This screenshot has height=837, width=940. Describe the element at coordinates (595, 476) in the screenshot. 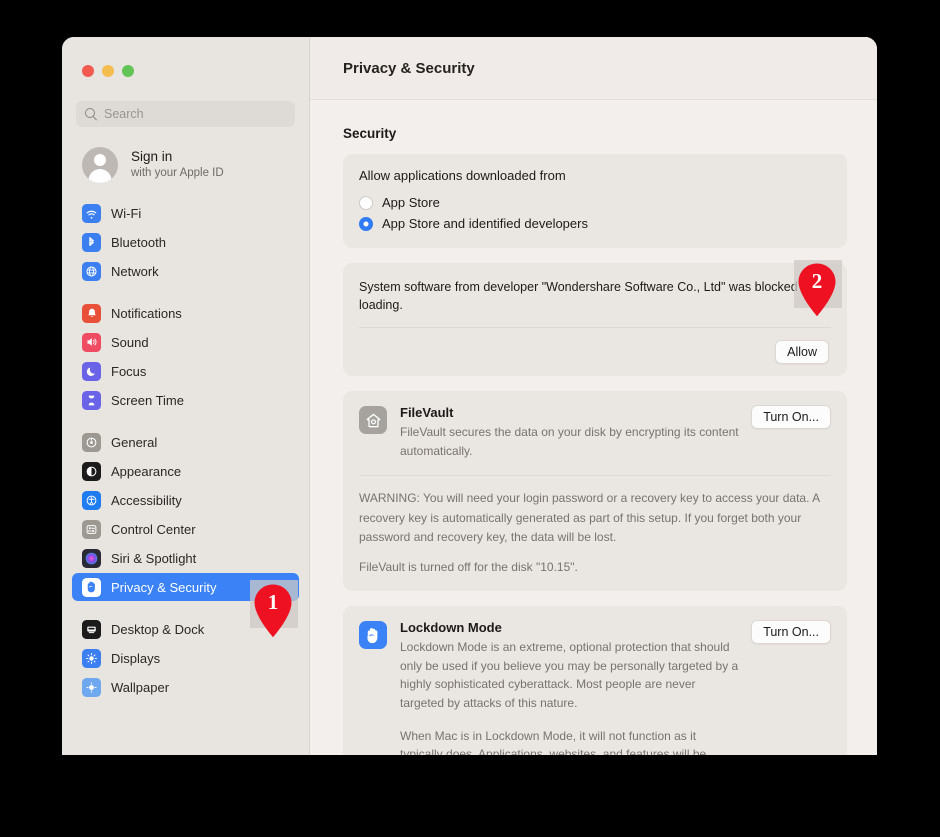

I see `divider` at that location.